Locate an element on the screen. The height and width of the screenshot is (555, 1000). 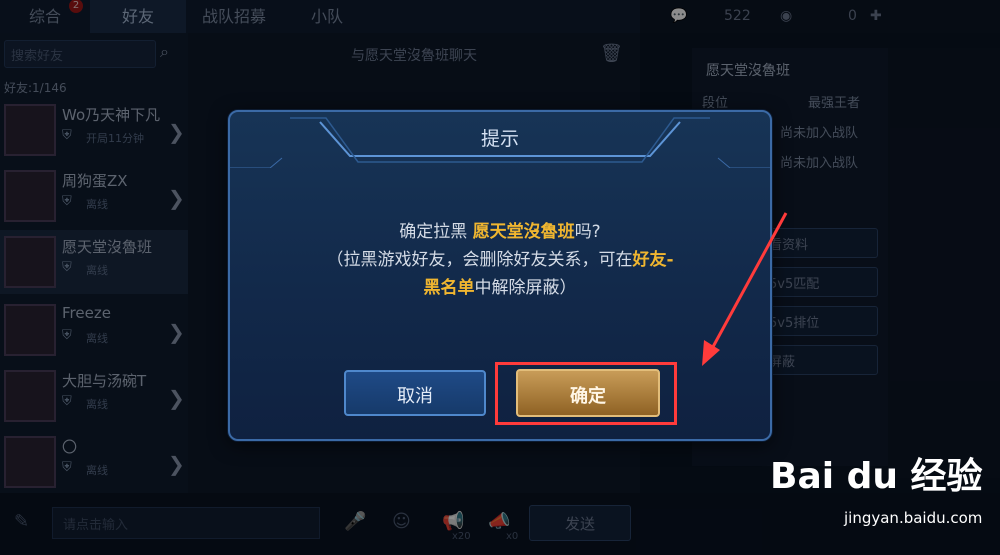
watermark-brand: Bai du 经验 is located at coordinates (876, 476).